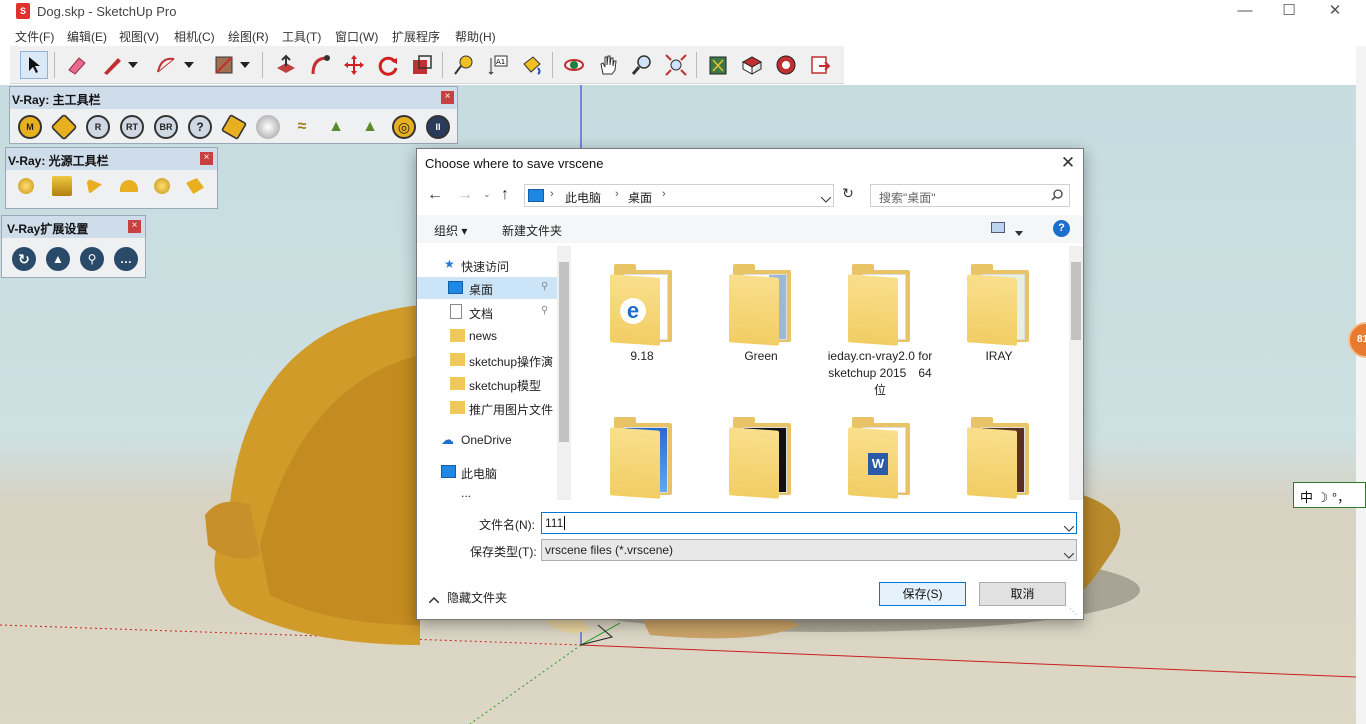 This screenshot has height=724, width=1366. I want to click on file-item: ieday.cn-vray2.0 for sketchup 2015 64位, so click(880, 330).